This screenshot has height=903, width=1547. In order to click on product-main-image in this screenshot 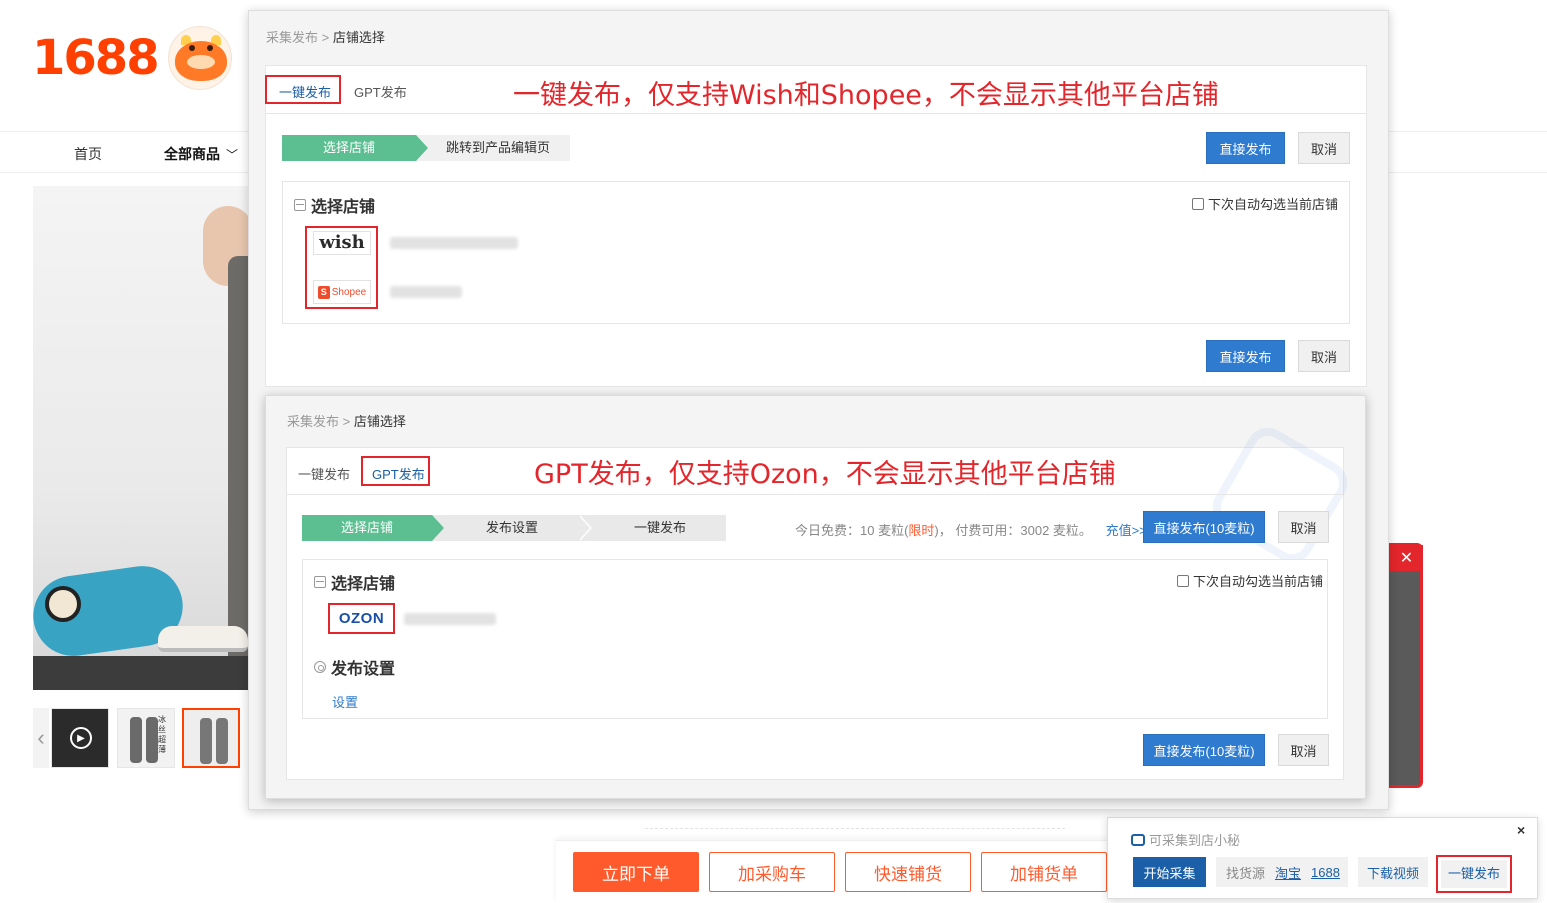, I will do `click(141, 438)`.